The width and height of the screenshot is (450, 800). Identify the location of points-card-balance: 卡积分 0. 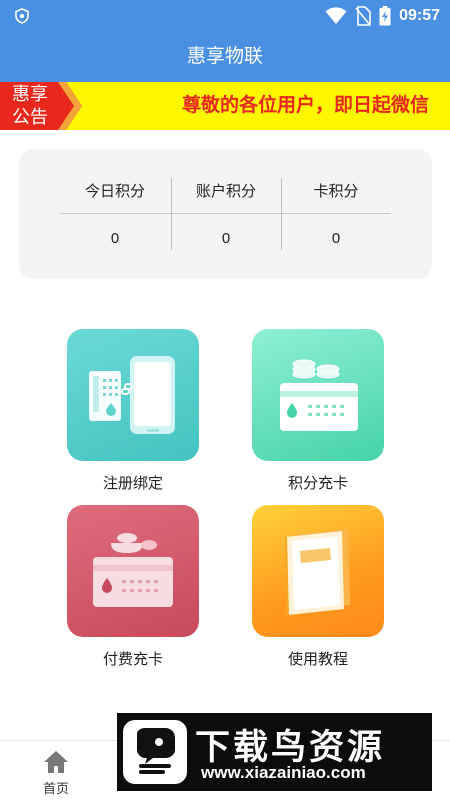
(336, 214).